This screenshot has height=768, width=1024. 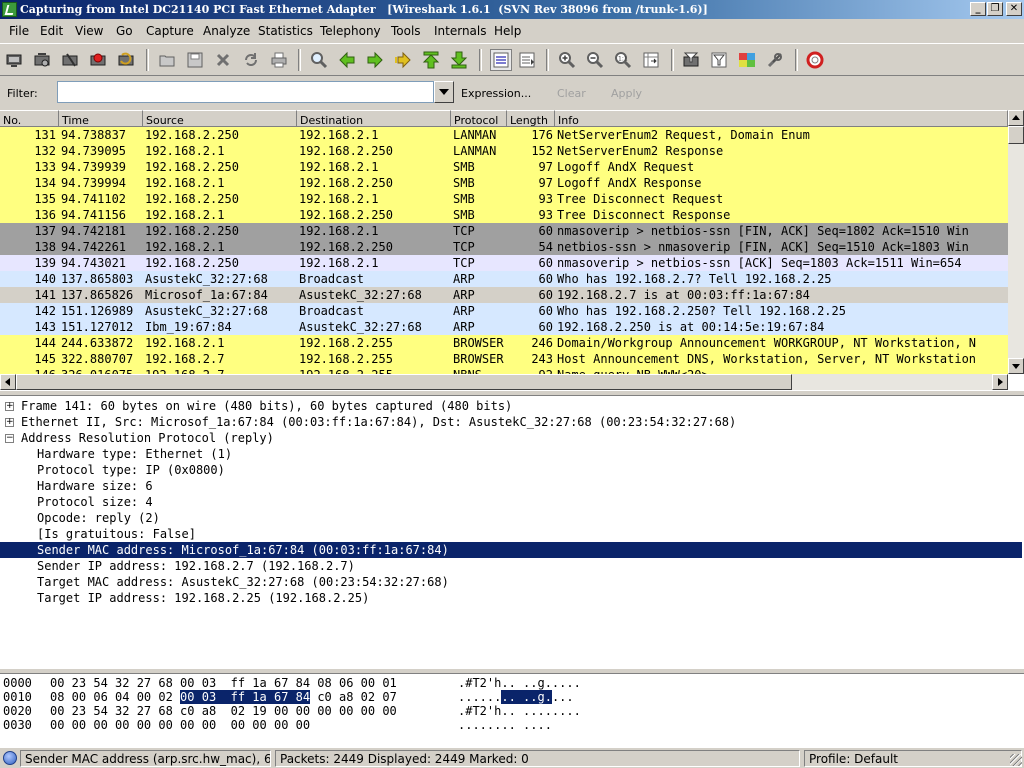 What do you see at coordinates (511, 534) in the screenshot?
I see `detail-tree-item: [Is gratuitous: False]` at bounding box center [511, 534].